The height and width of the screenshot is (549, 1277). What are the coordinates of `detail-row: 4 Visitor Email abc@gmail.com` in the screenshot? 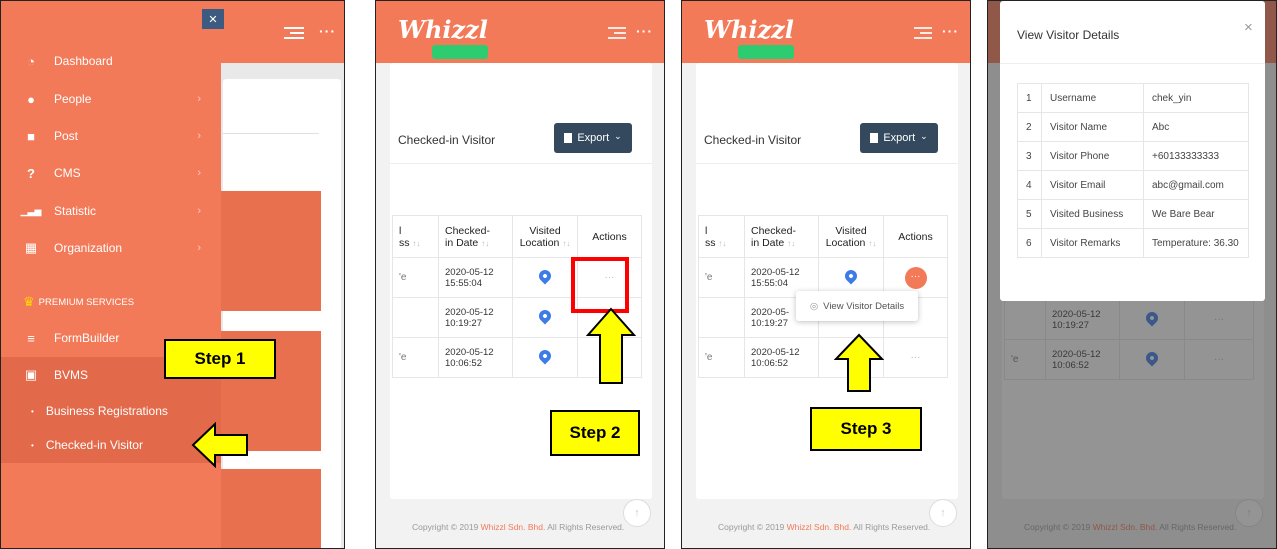 It's located at (1133, 185).